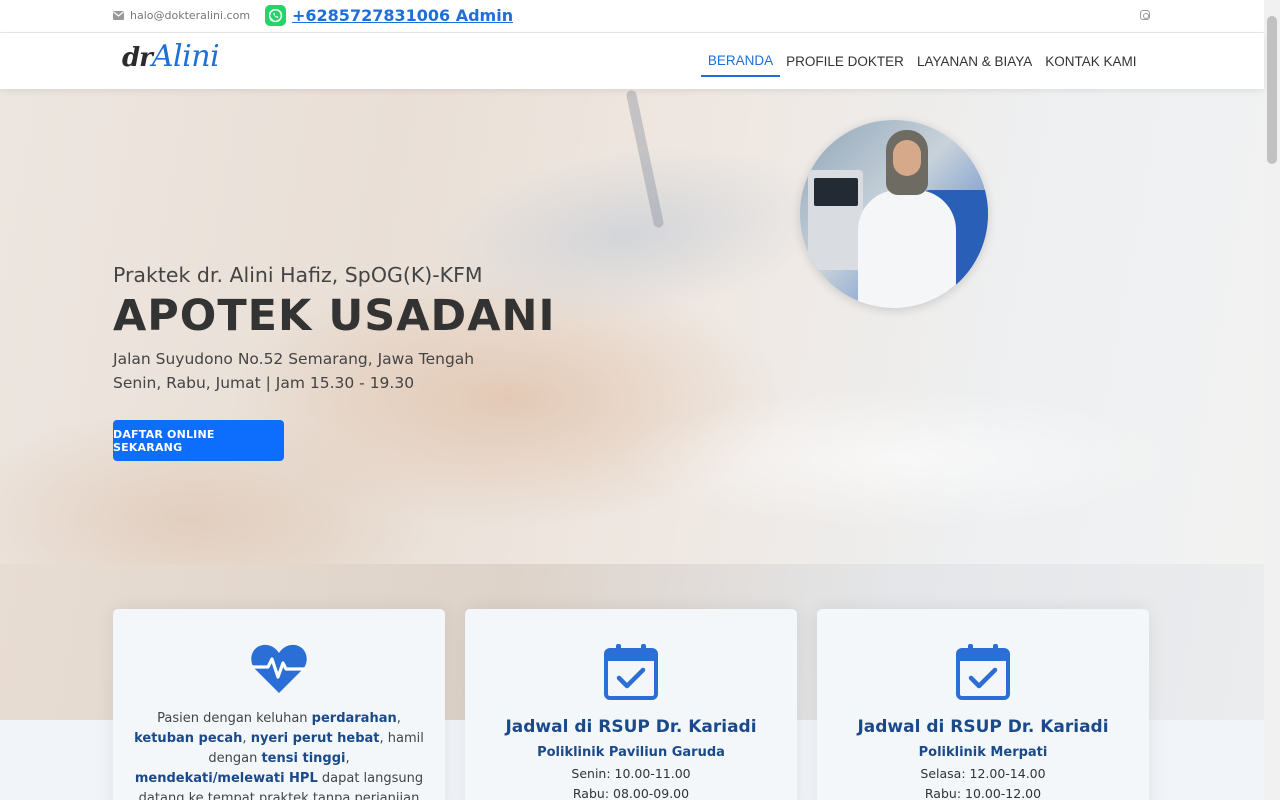 The width and height of the screenshot is (1280, 800). I want to click on photo-ultrasound-screen, so click(836, 192).